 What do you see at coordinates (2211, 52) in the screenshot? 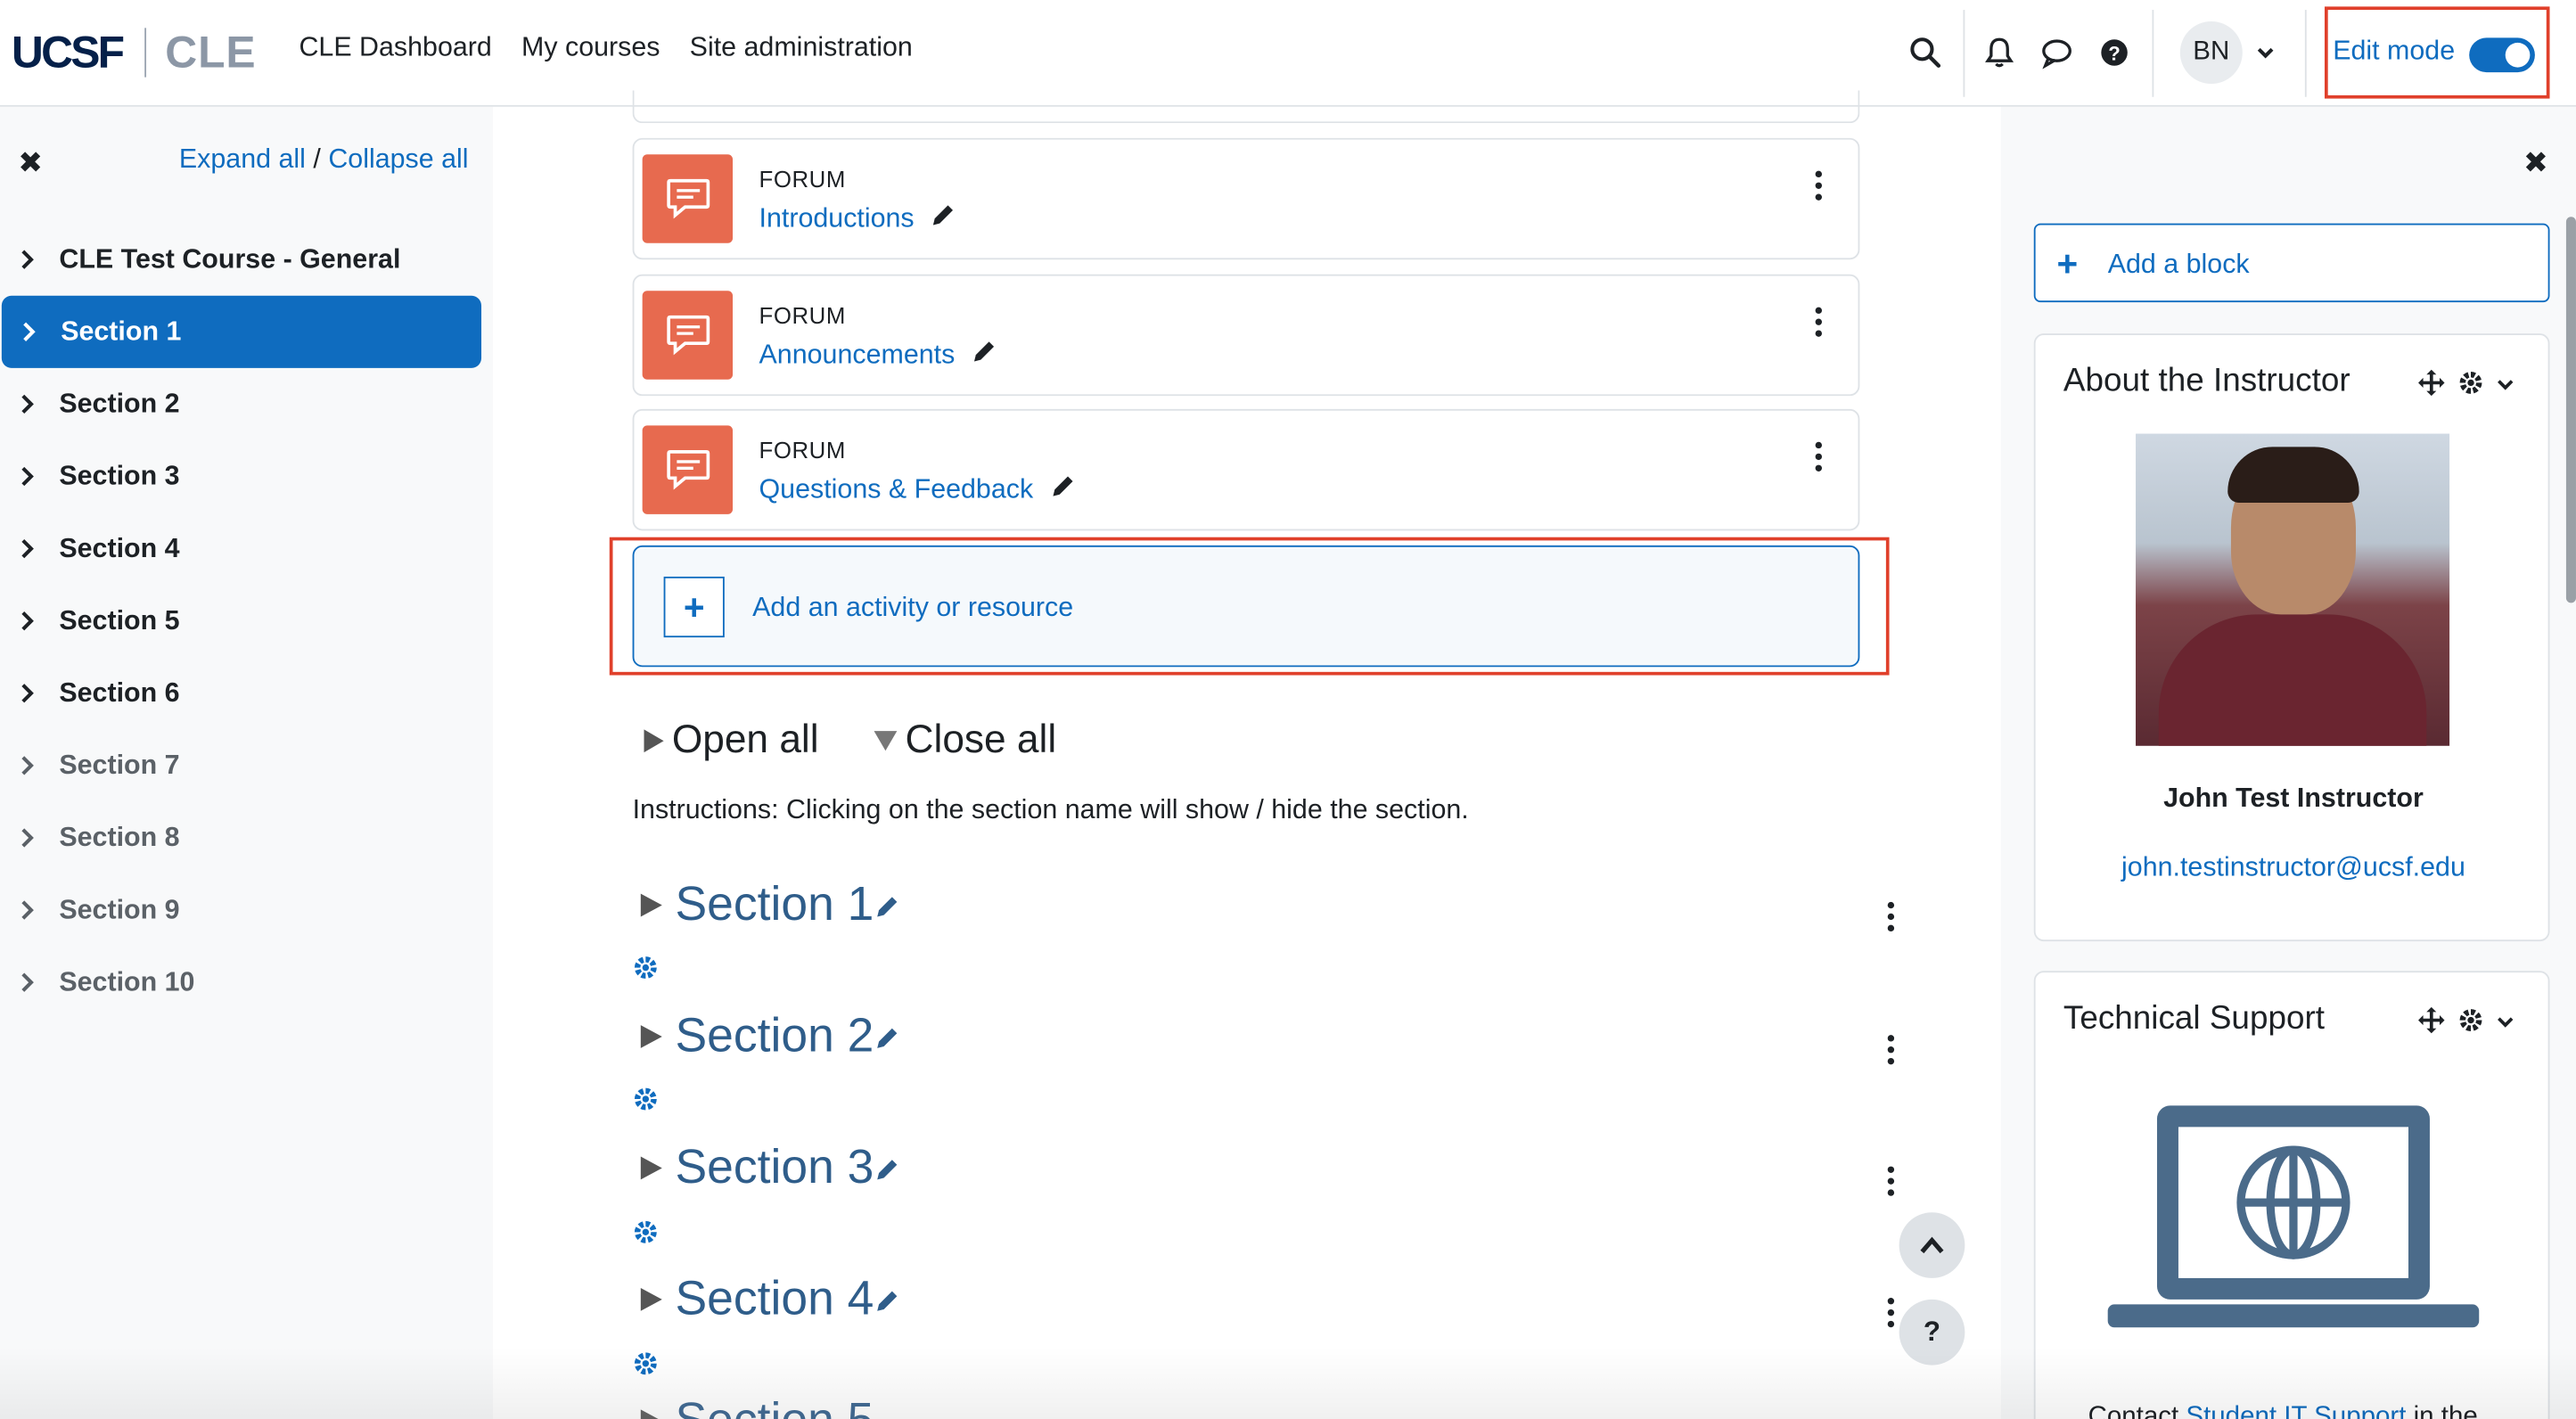
I see `user-avatar: BN` at bounding box center [2211, 52].